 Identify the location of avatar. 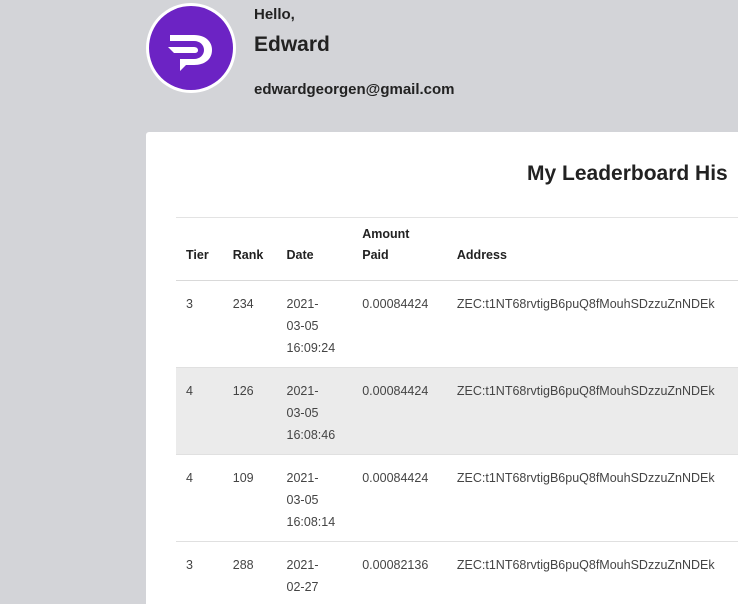
(191, 48).